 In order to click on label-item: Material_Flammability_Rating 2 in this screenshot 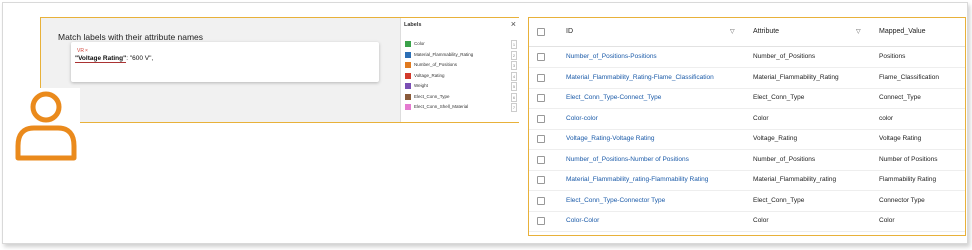, I will do `click(461, 55)`.